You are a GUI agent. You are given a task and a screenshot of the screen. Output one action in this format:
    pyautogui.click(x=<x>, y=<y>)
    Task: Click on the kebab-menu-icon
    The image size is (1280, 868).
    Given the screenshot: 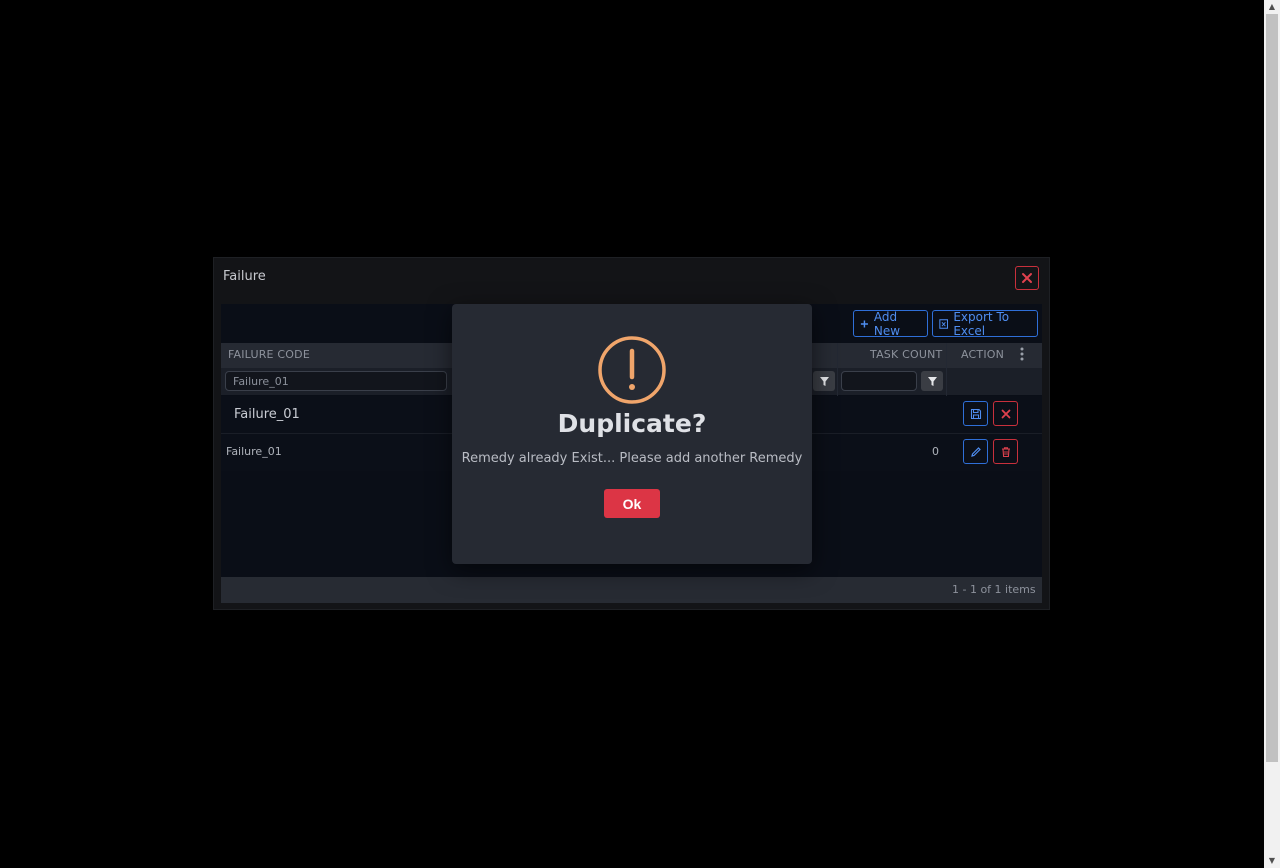 What is the action you would take?
    pyautogui.click(x=1022, y=354)
    